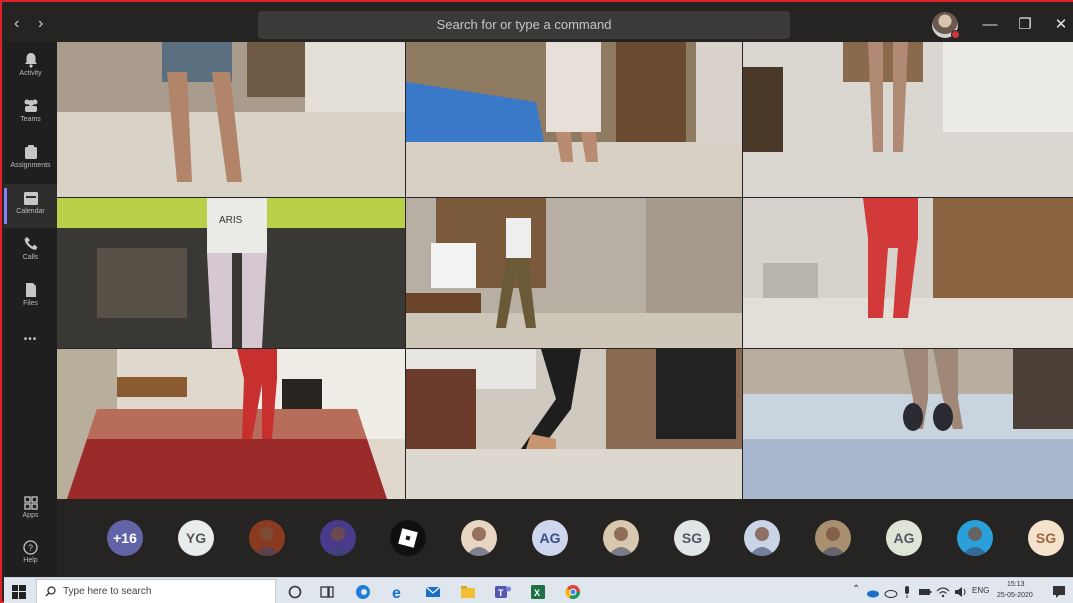  I want to click on edge-icon: e, so click(399, 592).